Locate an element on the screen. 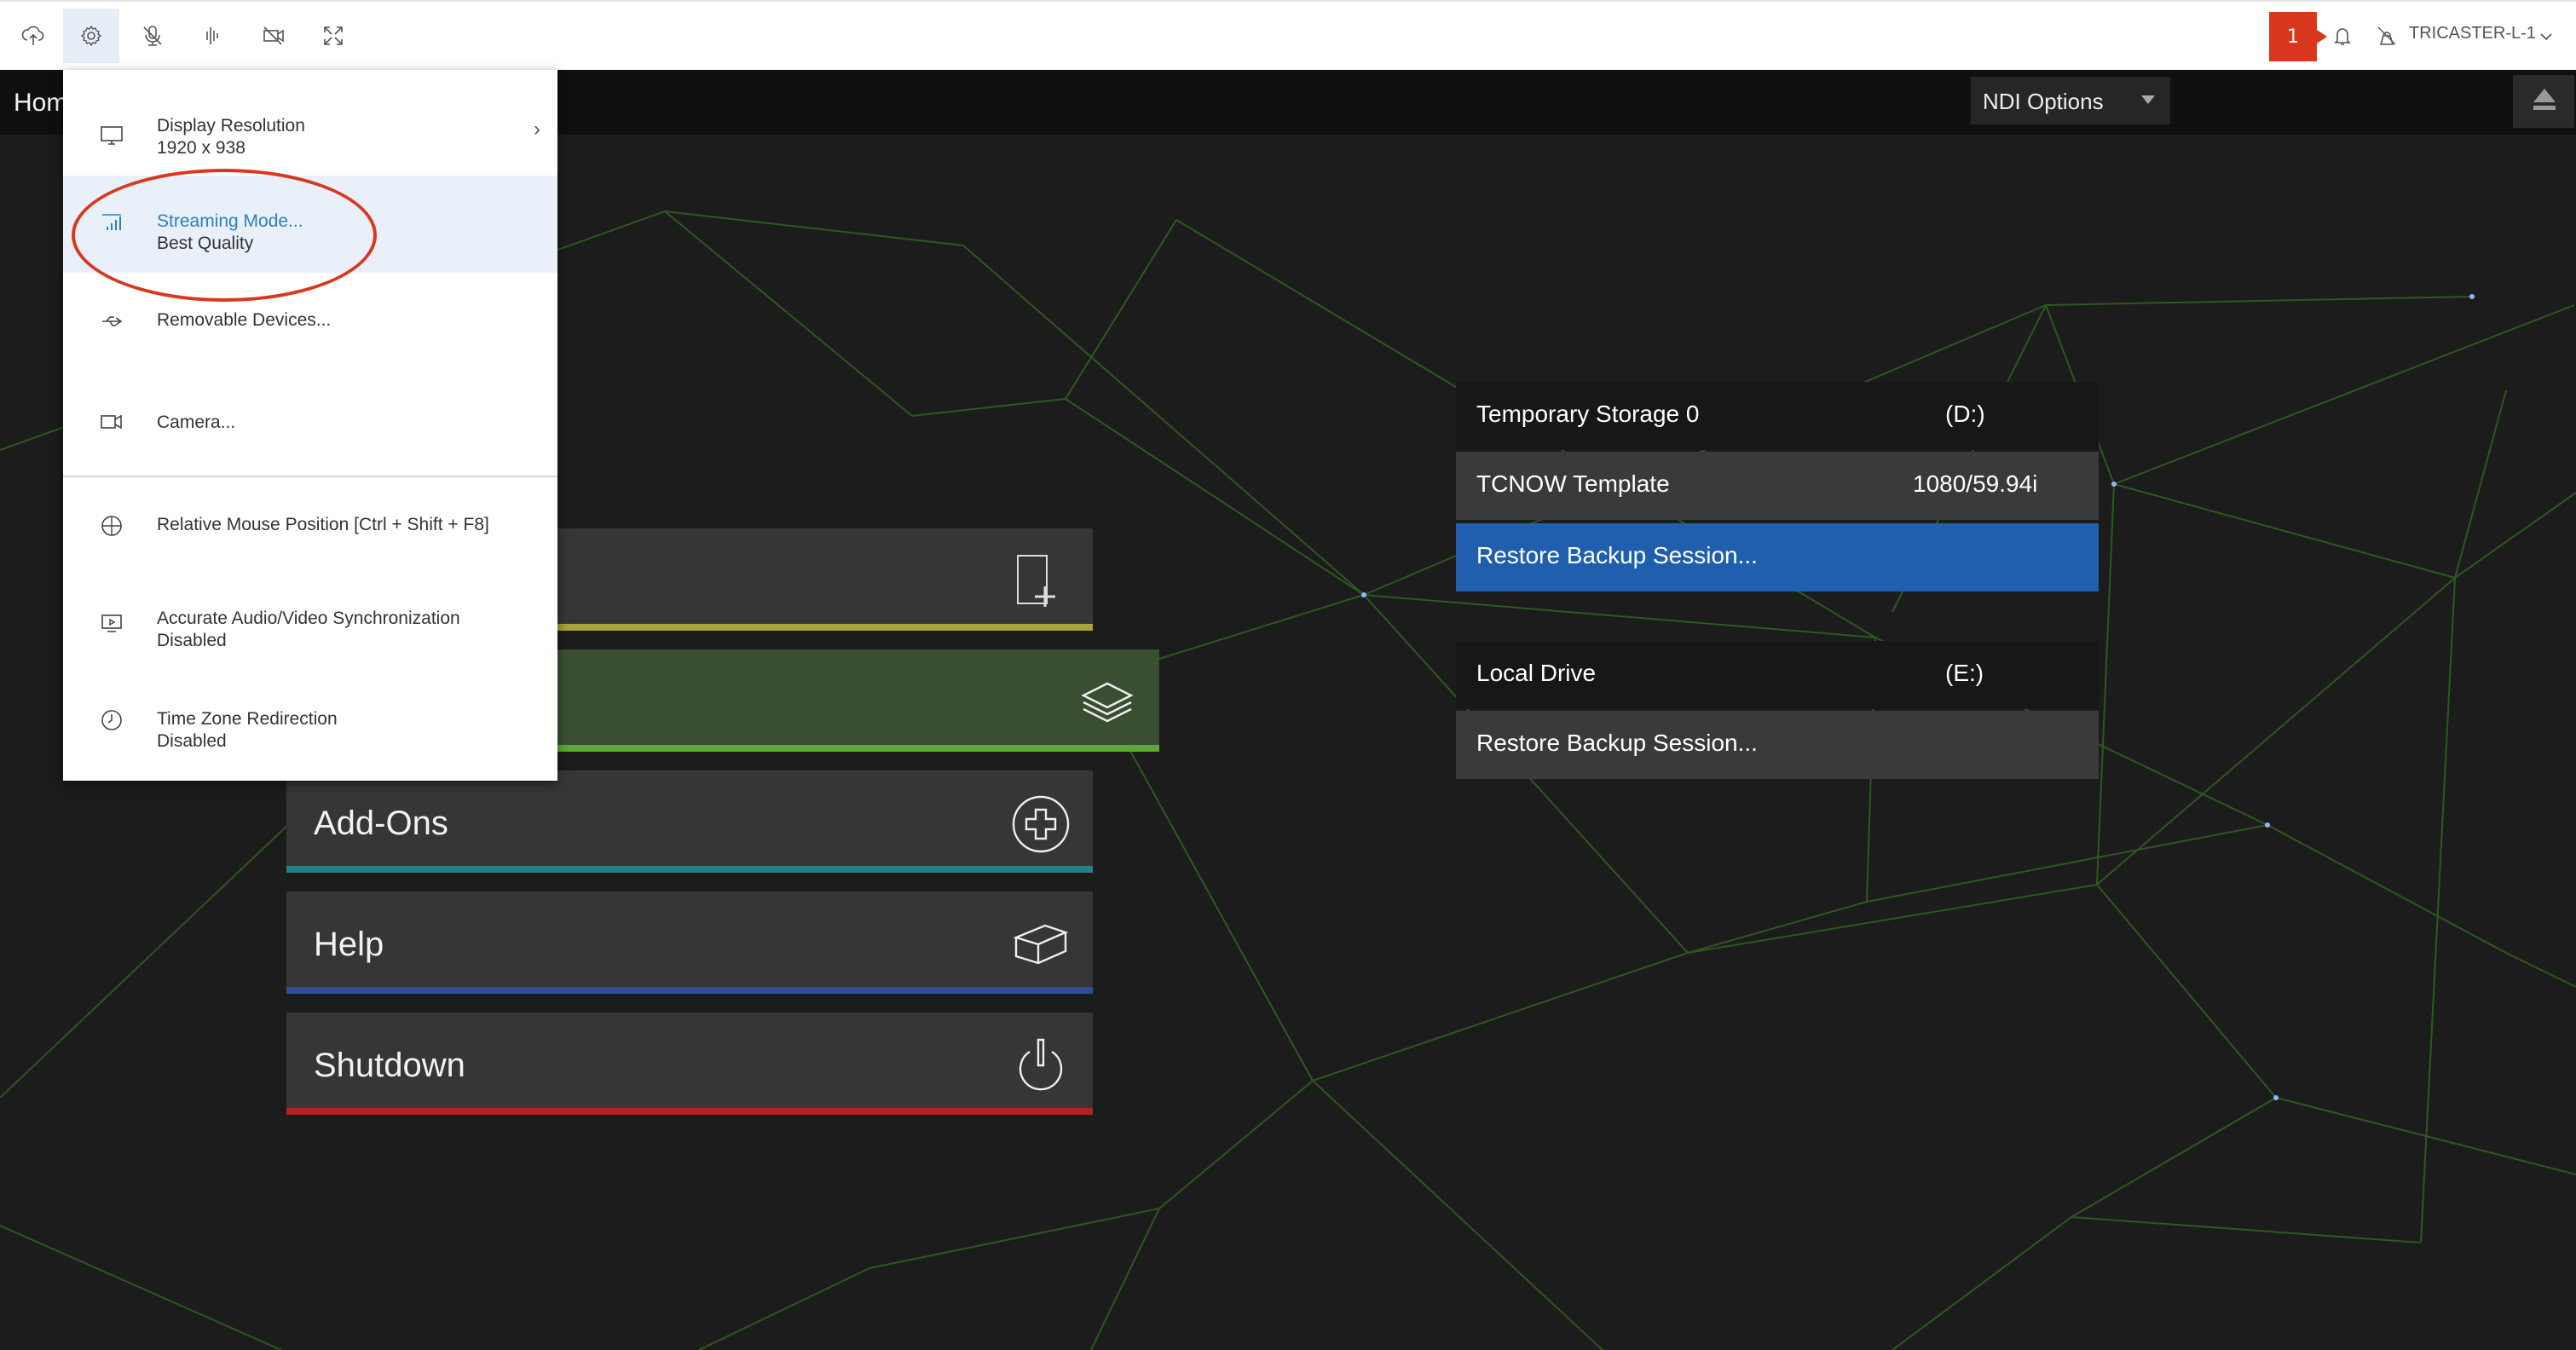 The image size is (2576, 1350). eject-icon is located at coordinates (2544, 99).